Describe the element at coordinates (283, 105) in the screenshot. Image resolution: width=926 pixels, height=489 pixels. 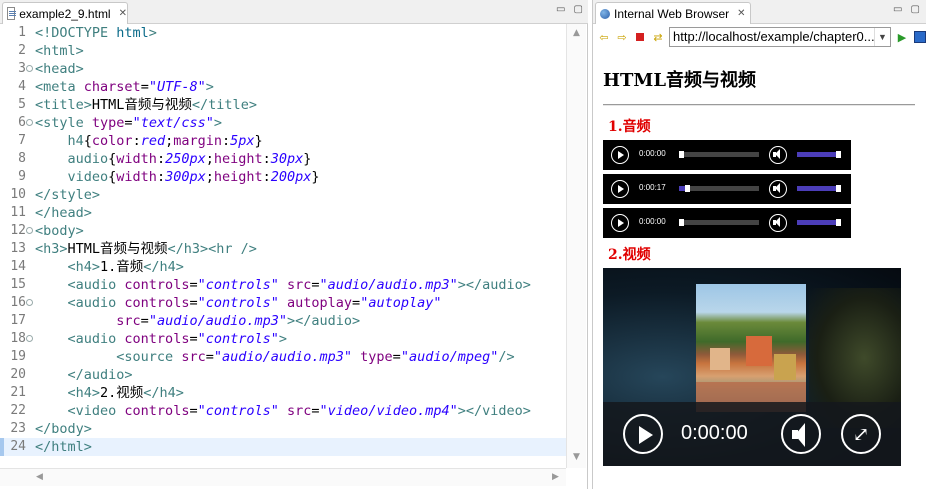
I see `code-line: 5 <title>HTML音频与视频</title>` at that location.